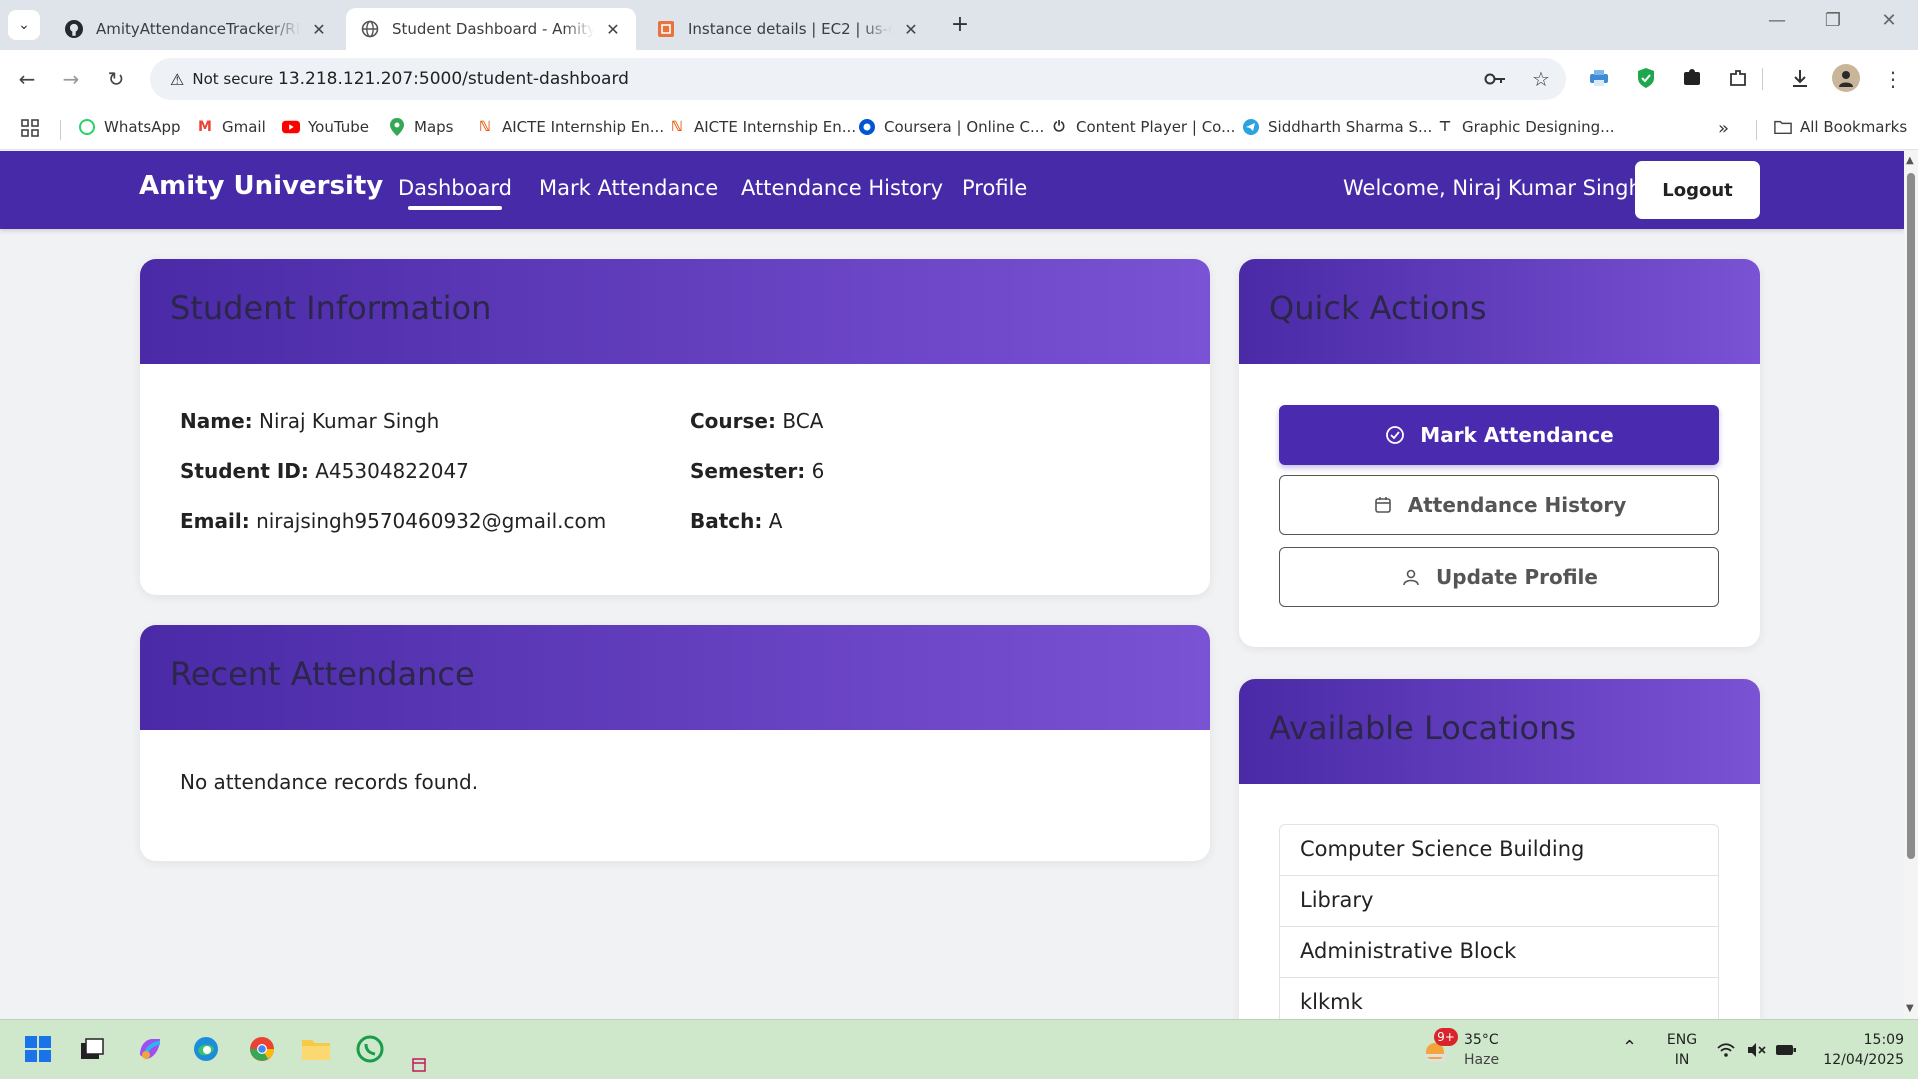 The width and height of the screenshot is (1918, 1079). What do you see at coordinates (1445, 127) in the screenshot?
I see `bookmark-icon: ⊤` at bounding box center [1445, 127].